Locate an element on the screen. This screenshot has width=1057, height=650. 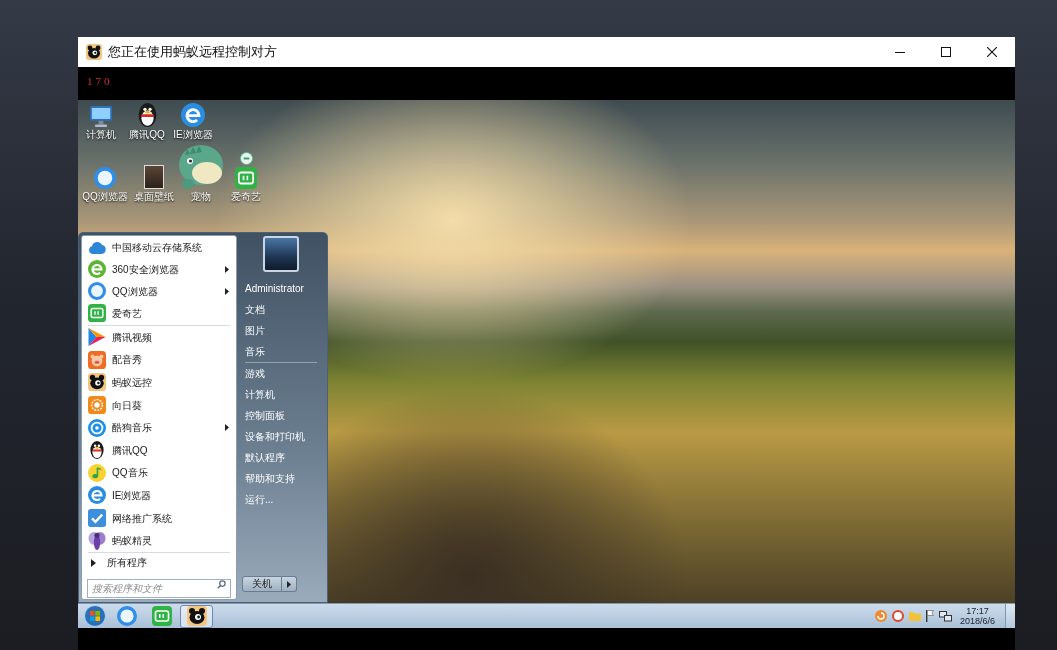
swirl-icon is located at coordinates (880, 616).